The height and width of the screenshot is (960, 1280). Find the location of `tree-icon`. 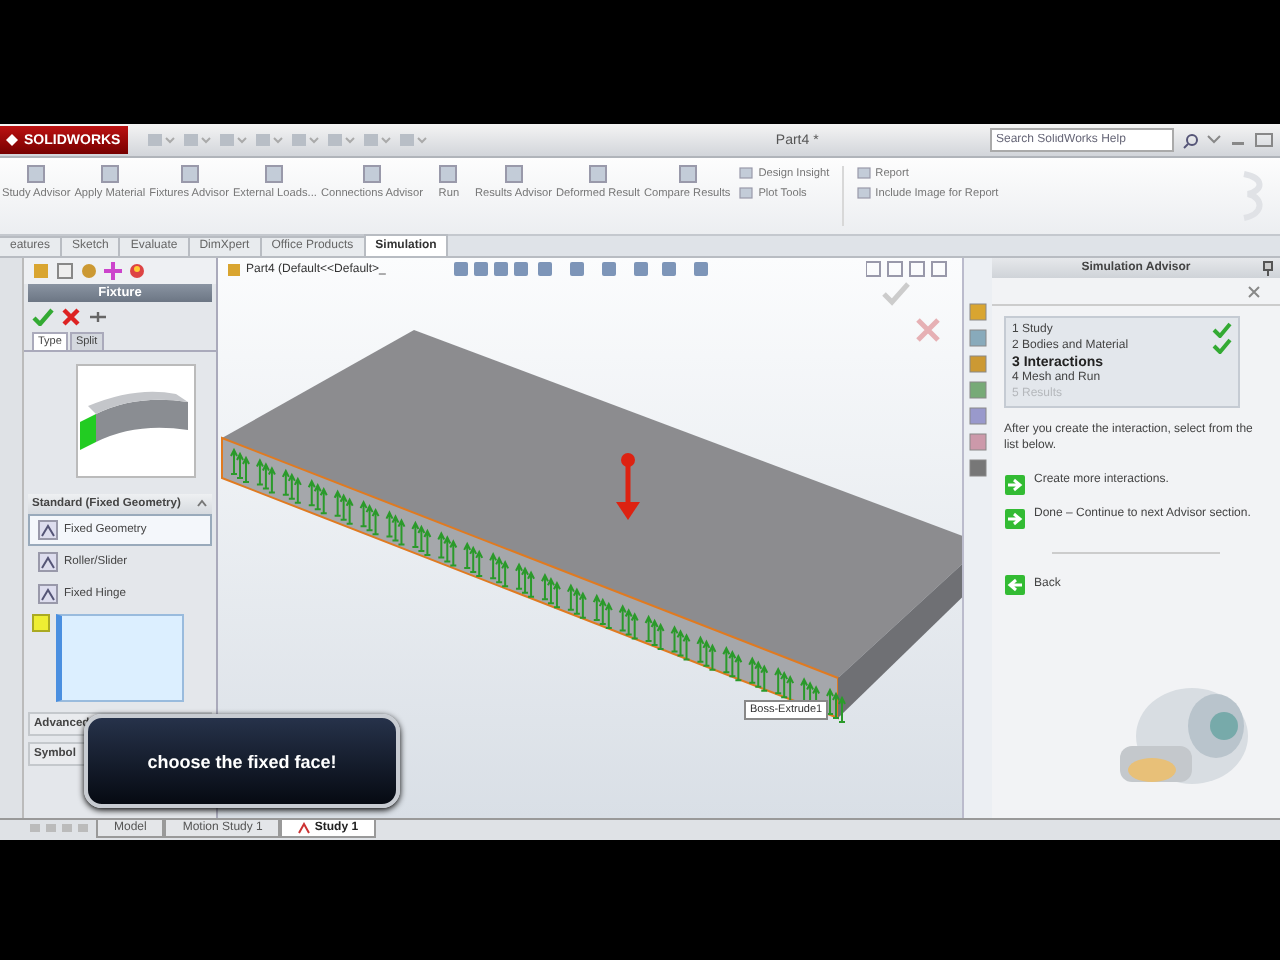

tree-icon is located at coordinates (41, 271).